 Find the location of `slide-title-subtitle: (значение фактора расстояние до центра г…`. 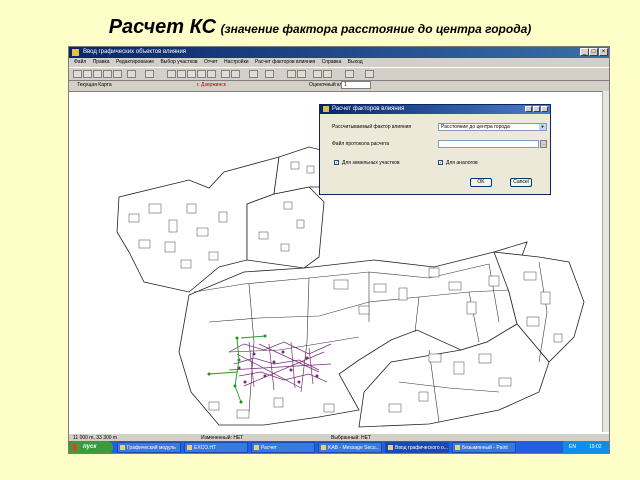

slide-title-subtitle: (значение фактора расстояние до центра г… is located at coordinates (376, 29).